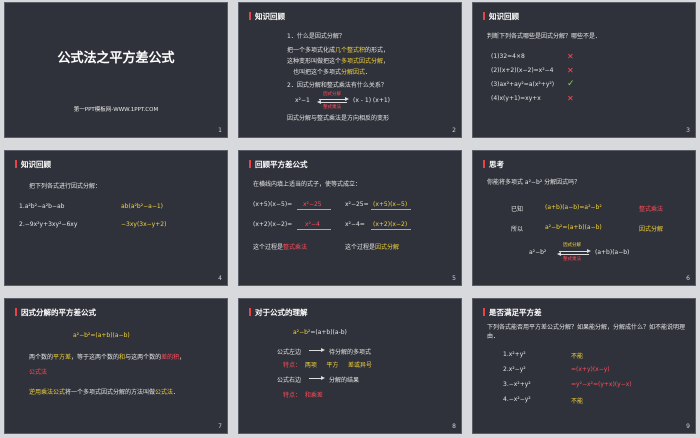  What do you see at coordinates (316, 36) in the screenshot?
I see `question-1: 1．什么是因式分解？` at bounding box center [316, 36].